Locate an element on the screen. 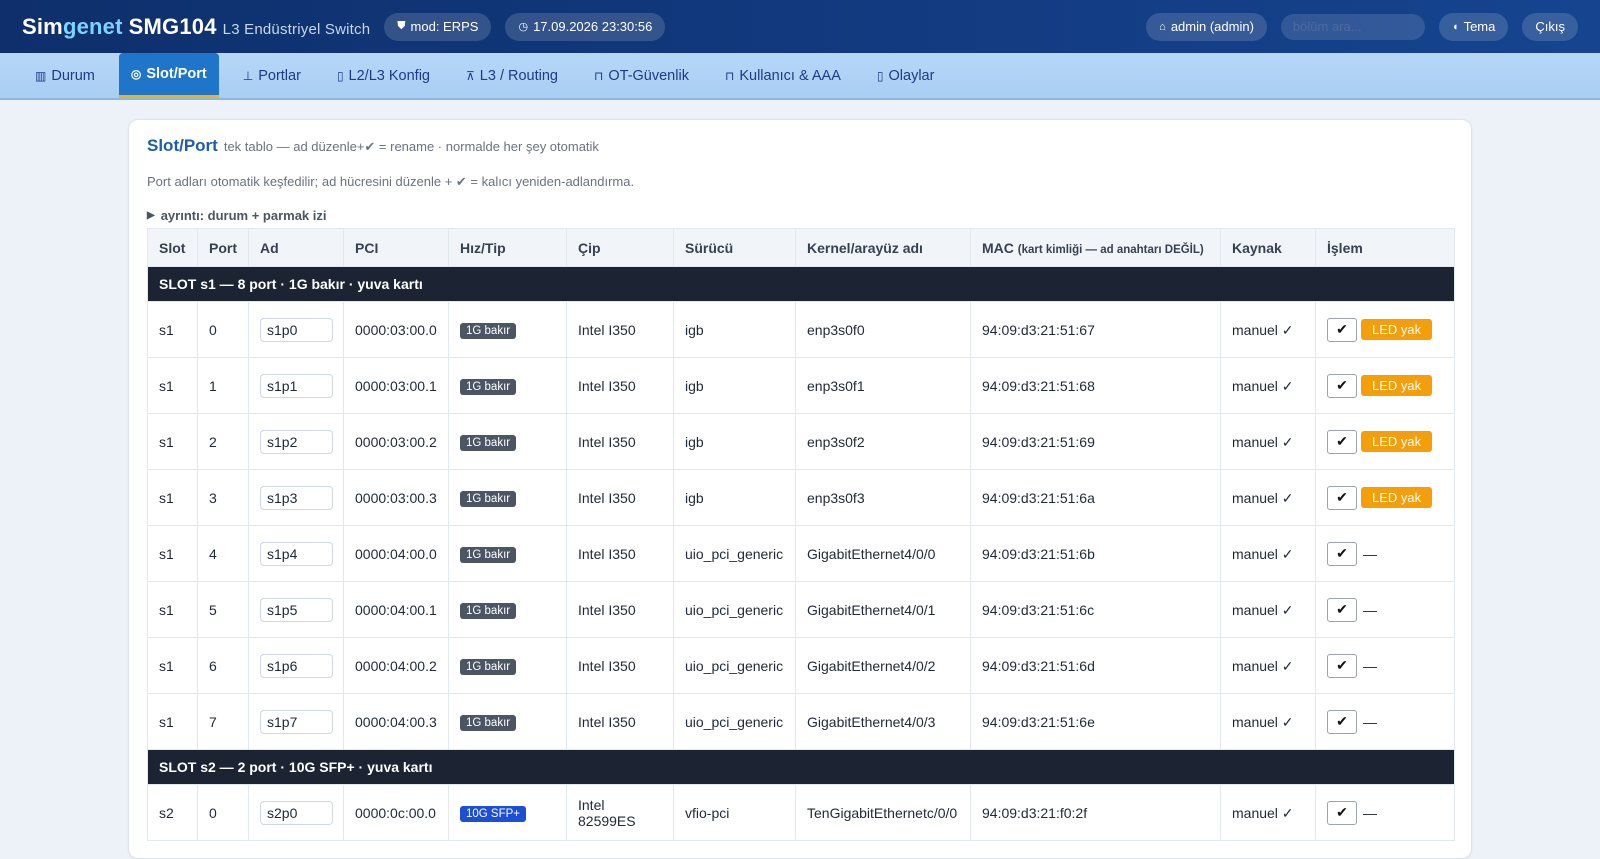  cell-driver: igb is located at coordinates (734, 385).